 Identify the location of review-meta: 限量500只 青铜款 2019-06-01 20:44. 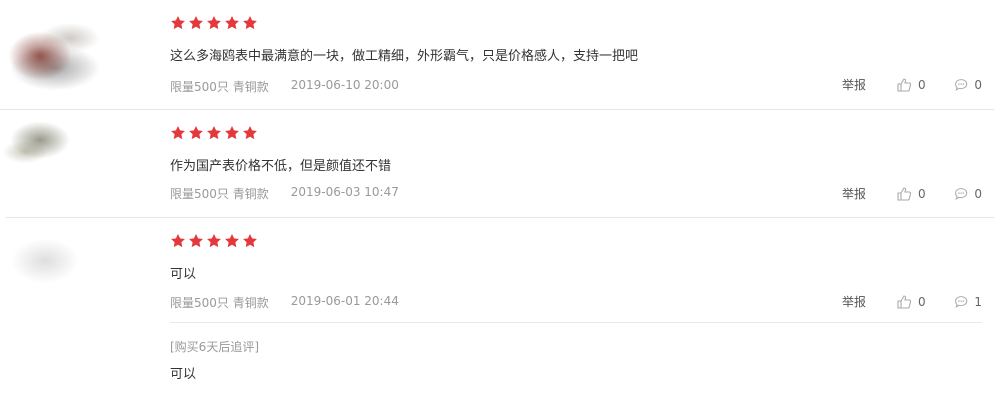
(284, 302).